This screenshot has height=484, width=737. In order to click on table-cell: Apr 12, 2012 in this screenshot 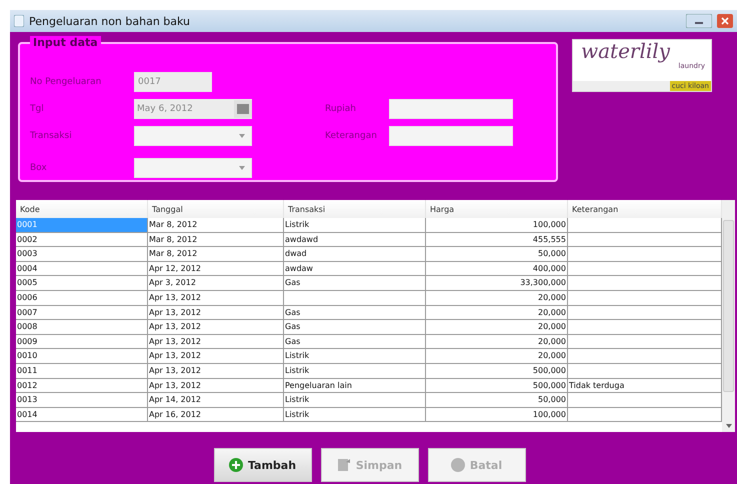, I will do `click(216, 269)`.